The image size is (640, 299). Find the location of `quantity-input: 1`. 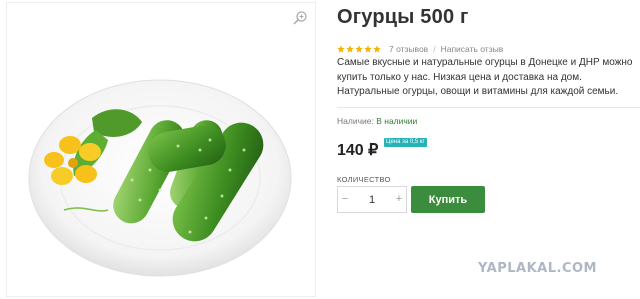

quantity-input: 1 is located at coordinates (372, 200).